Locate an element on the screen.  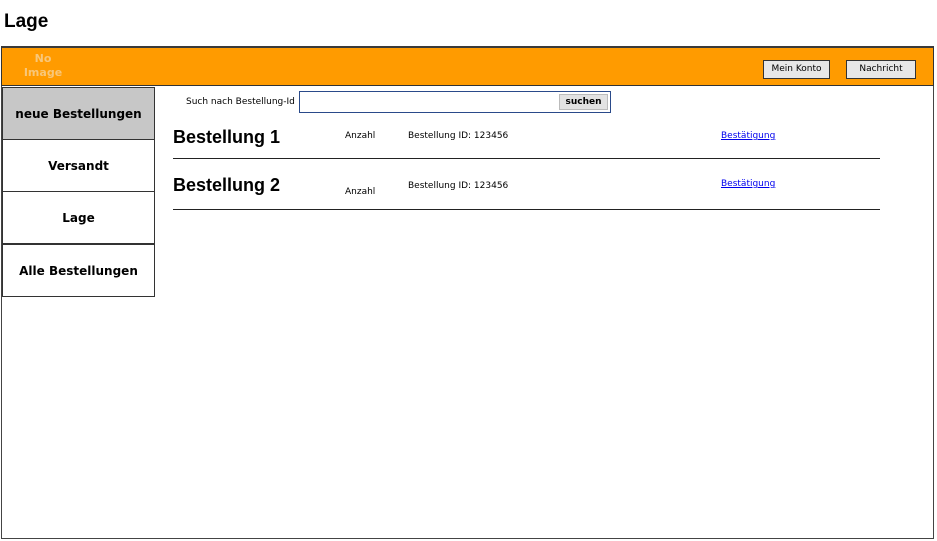
my-account-button: Mein Konto is located at coordinates (796, 69).